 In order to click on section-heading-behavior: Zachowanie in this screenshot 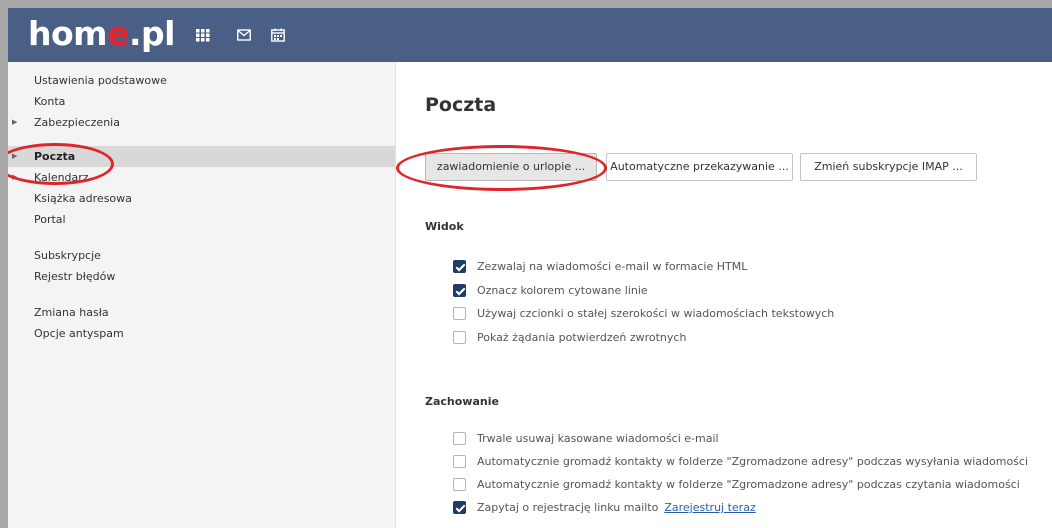, I will do `click(462, 401)`.